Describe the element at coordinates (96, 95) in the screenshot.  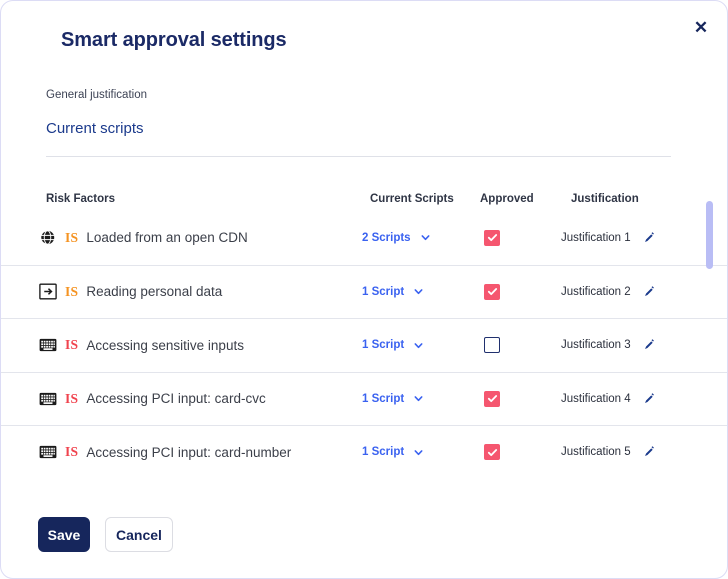
I see `general-justification-label: General justification` at that location.